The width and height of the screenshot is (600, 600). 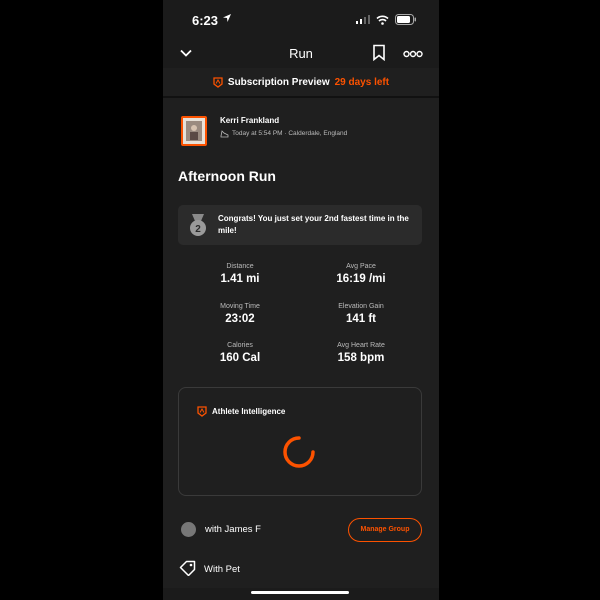 I want to click on athlete-avatar, so click(x=194, y=131).